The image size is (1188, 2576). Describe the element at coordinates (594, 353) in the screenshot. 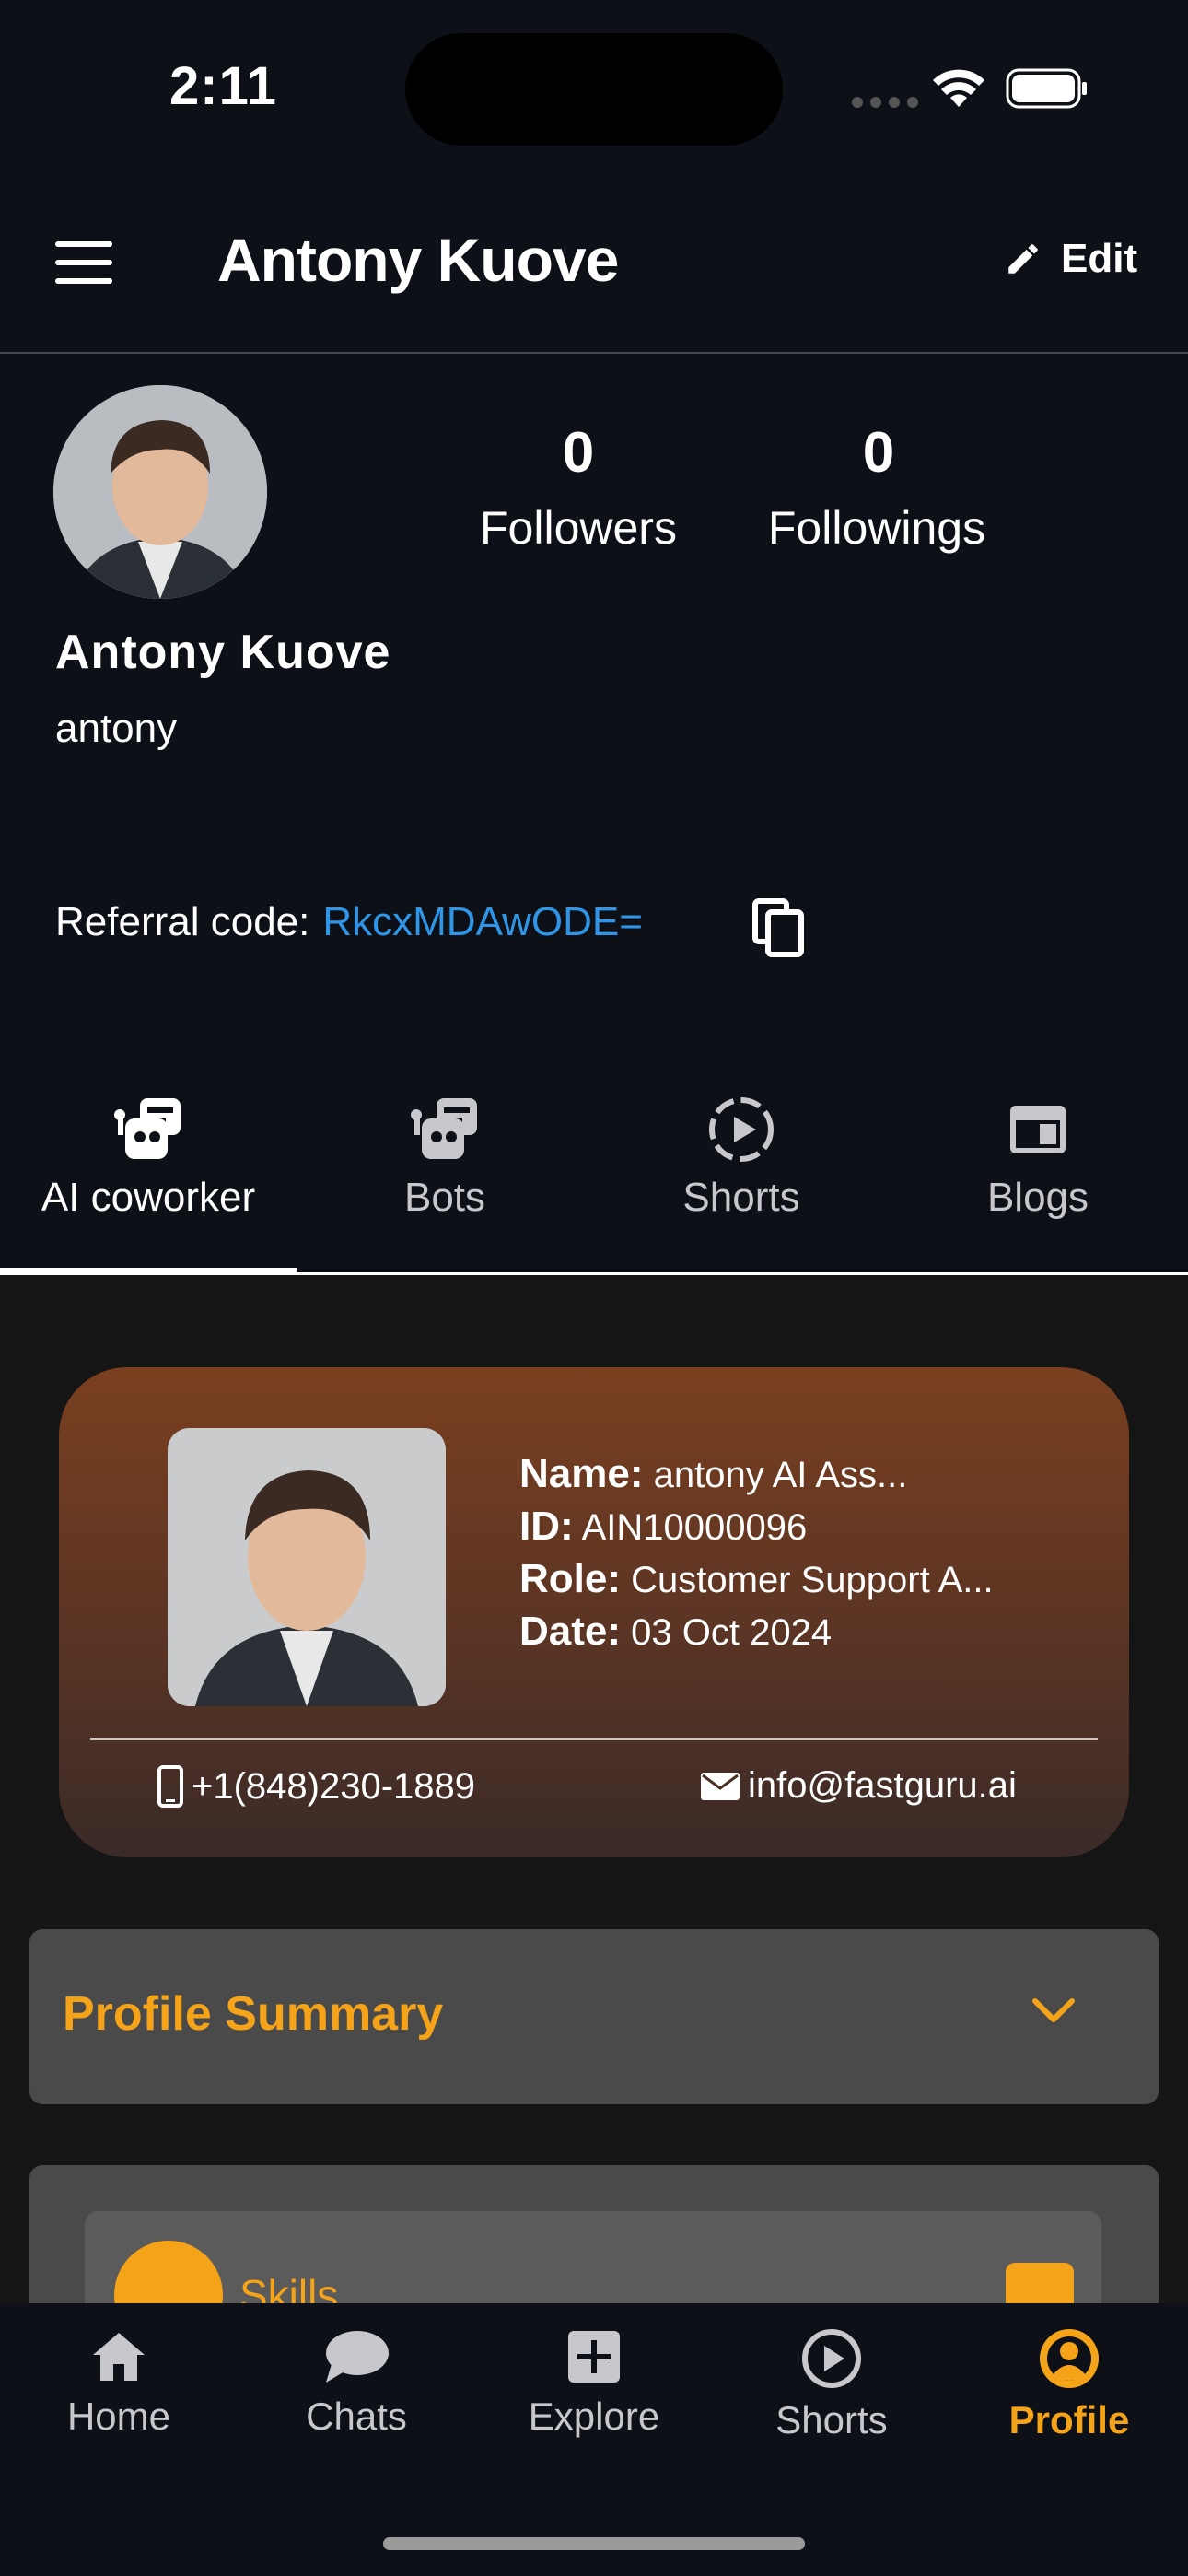

I see `header-divider` at that location.